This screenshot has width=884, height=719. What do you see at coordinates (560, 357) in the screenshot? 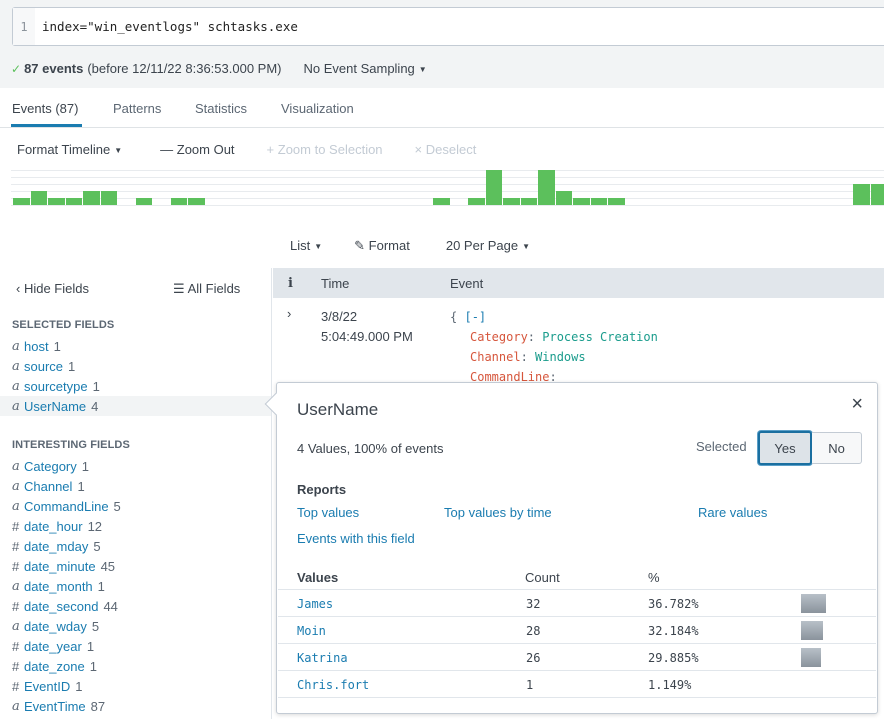
I see `json-value: Windows` at bounding box center [560, 357].